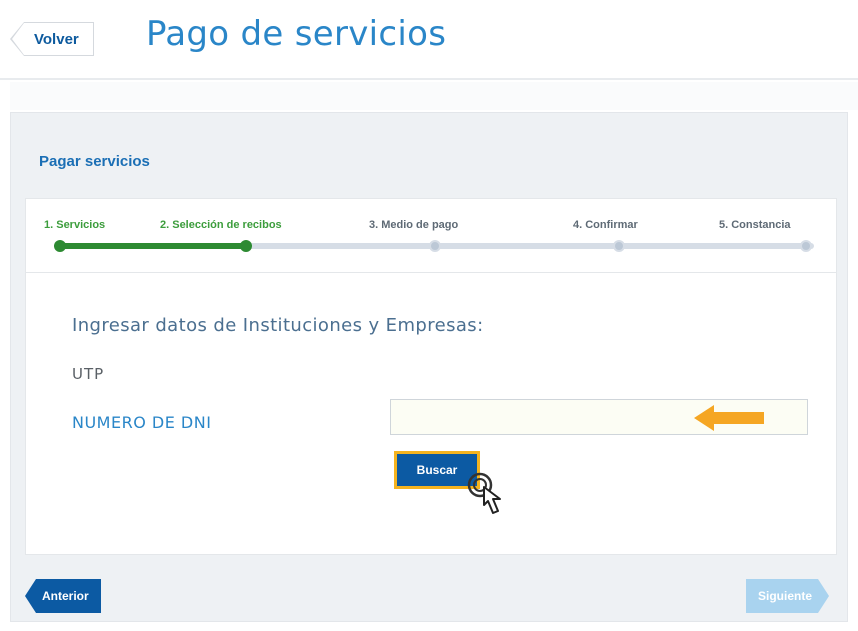  What do you see at coordinates (68, 596) in the screenshot?
I see `previous-button-label: Anterior` at bounding box center [68, 596].